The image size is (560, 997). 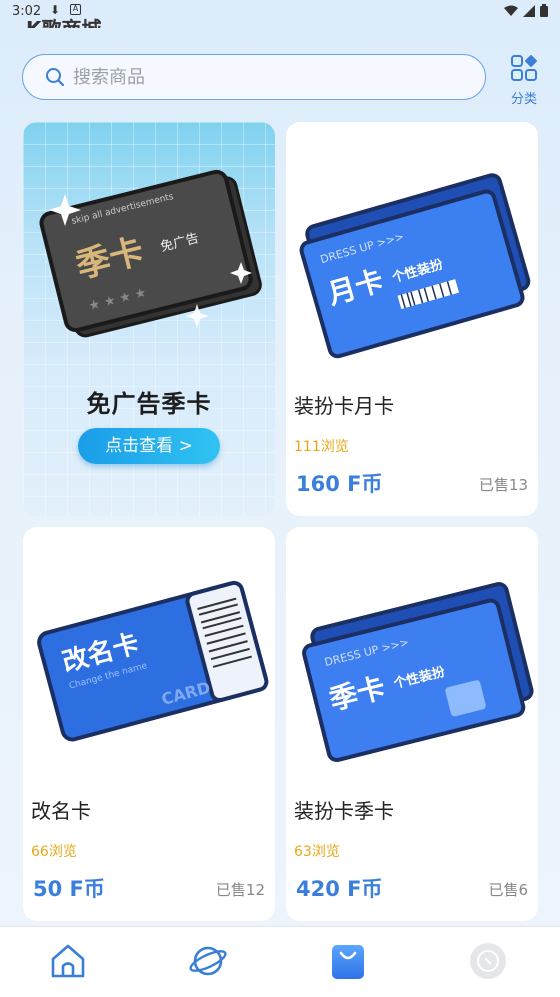 I want to click on season-card-image: skip all advertisements 季卡 免广告 ★ ★ ★ ★, so click(x=150, y=253).